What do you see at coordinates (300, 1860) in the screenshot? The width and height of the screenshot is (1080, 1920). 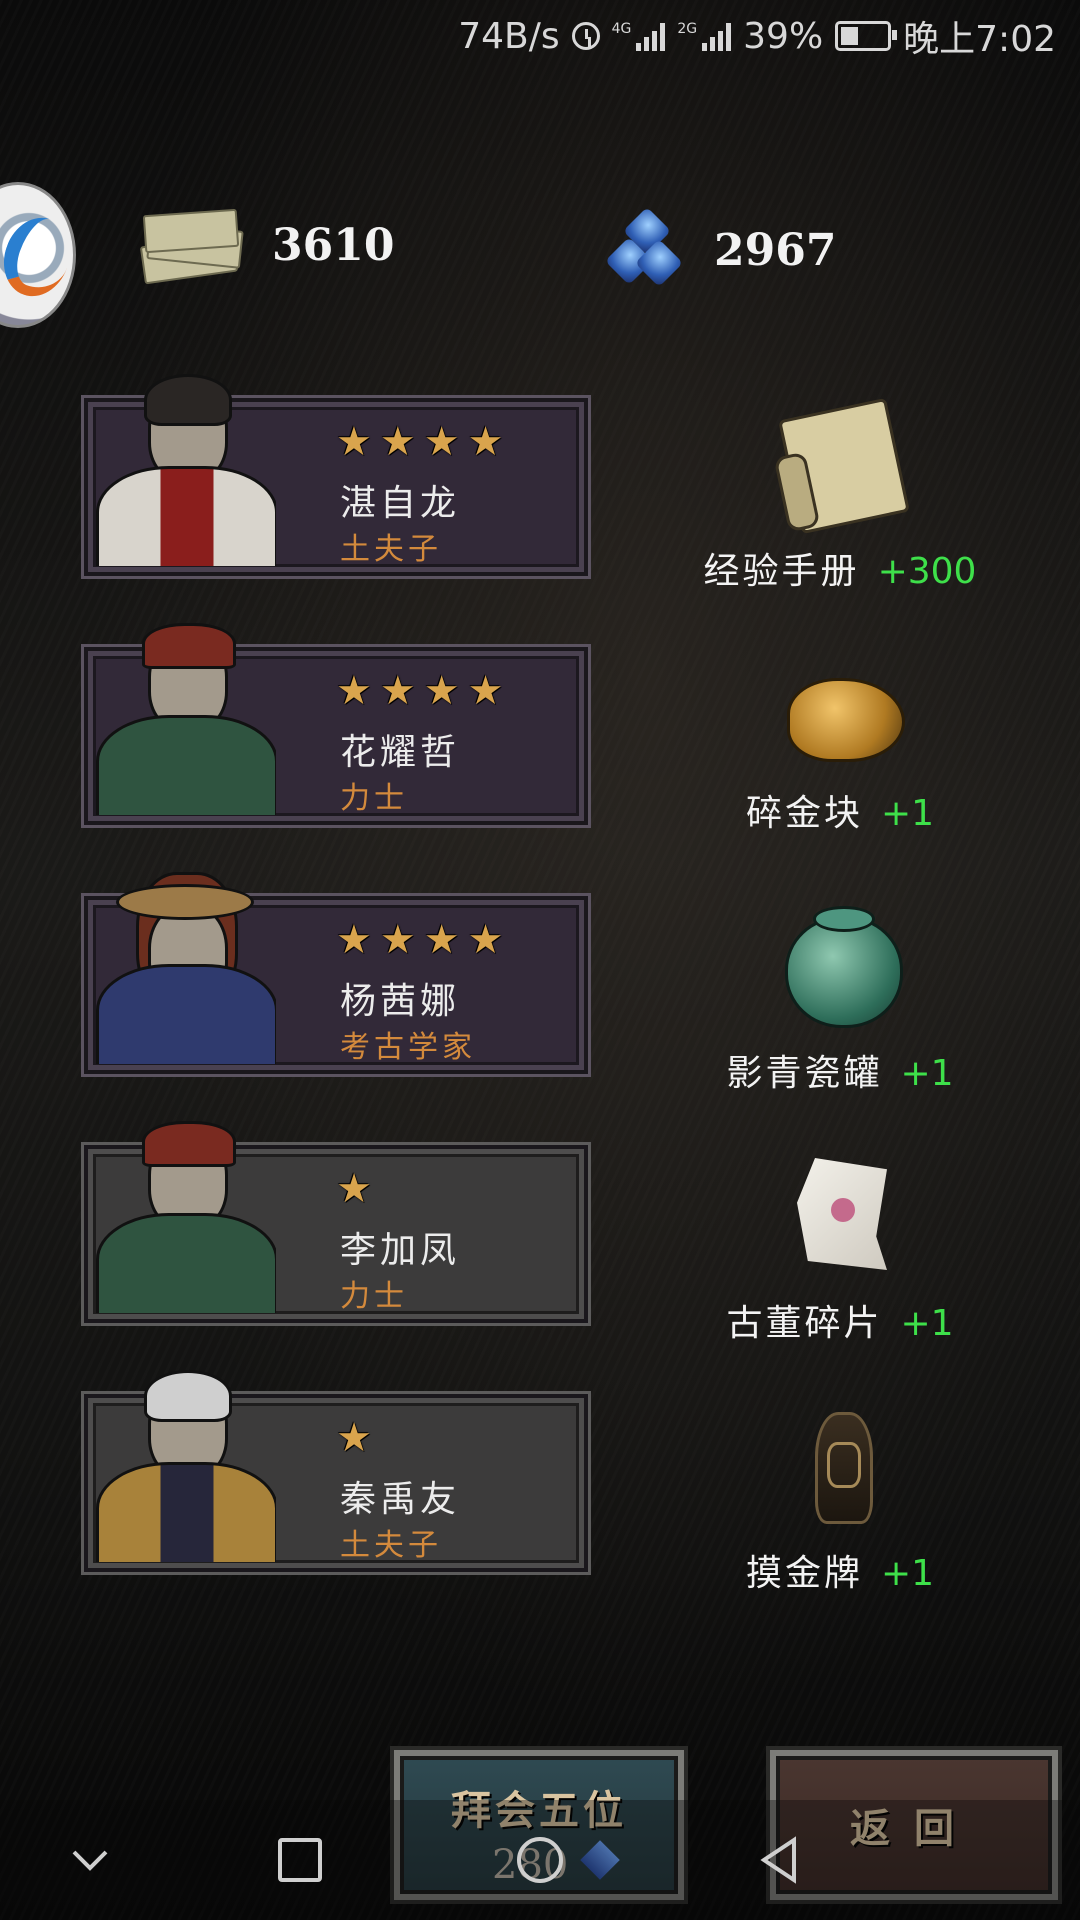 I see `recent-apps-button` at bounding box center [300, 1860].